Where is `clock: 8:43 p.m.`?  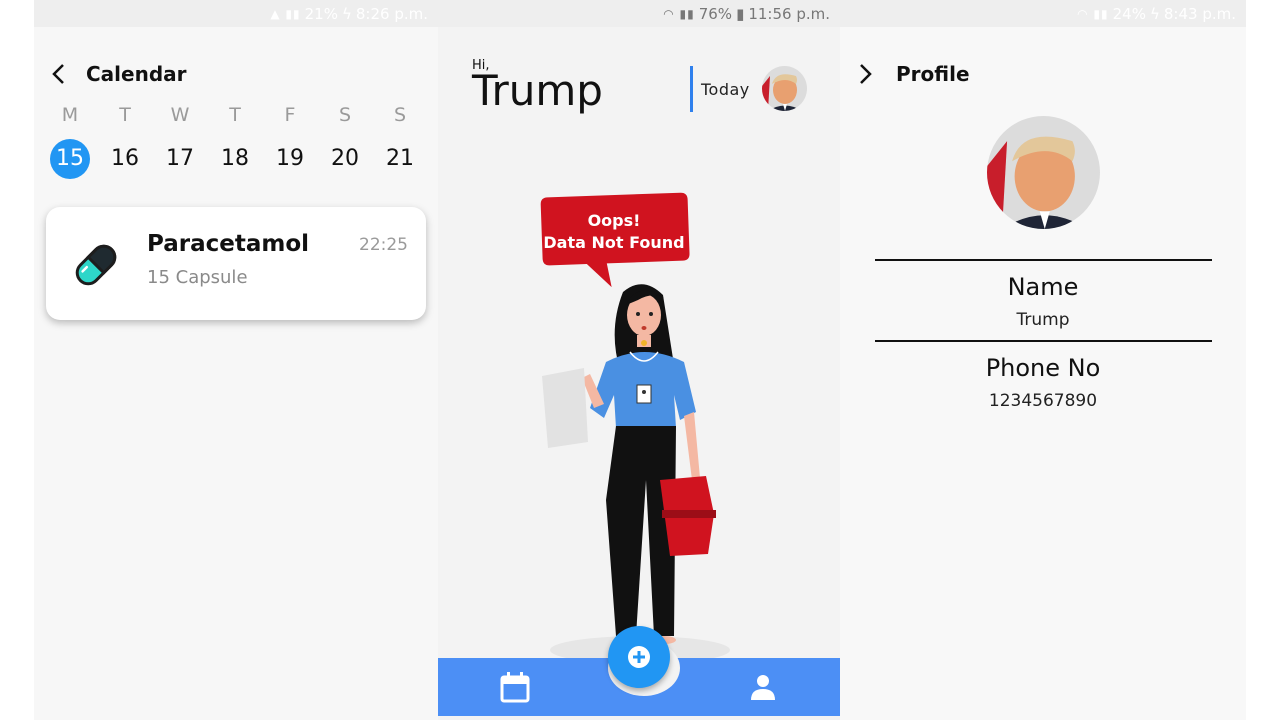
clock: 8:43 p.m. is located at coordinates (1199, 13).